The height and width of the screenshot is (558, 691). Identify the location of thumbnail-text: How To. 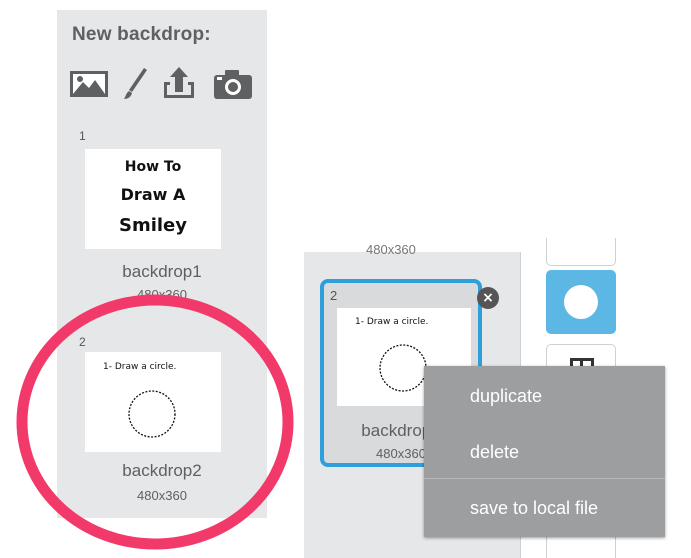
(153, 167).